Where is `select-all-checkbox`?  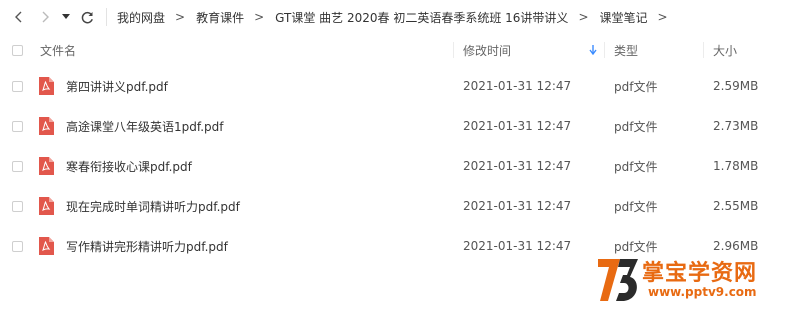
select-all-checkbox is located at coordinates (17, 50).